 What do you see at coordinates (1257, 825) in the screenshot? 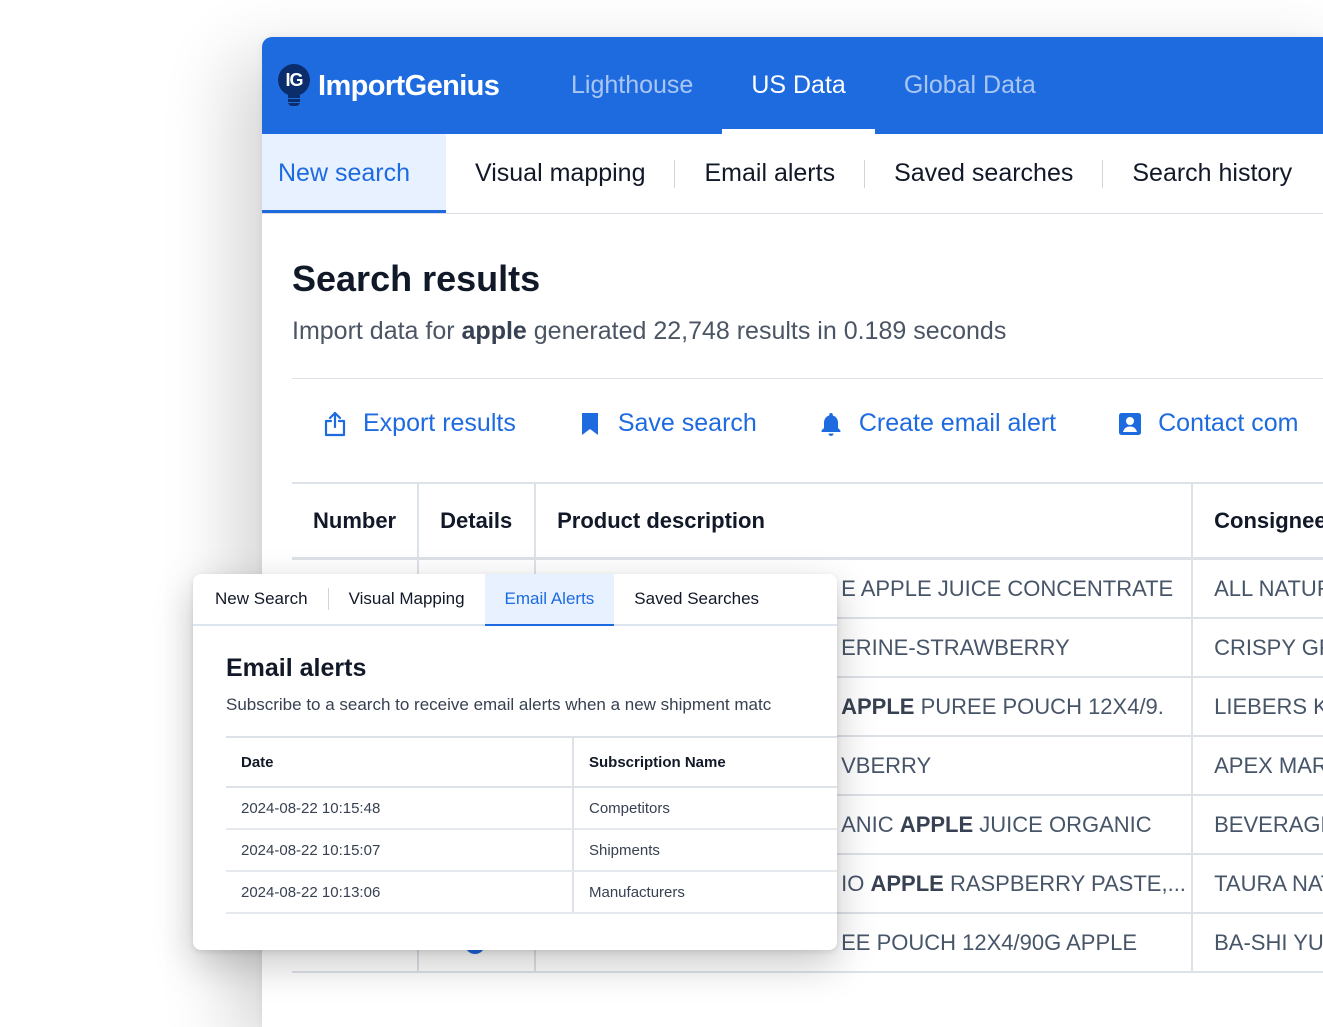
I see `consignee-cell: BEVERAGE I` at bounding box center [1257, 825].